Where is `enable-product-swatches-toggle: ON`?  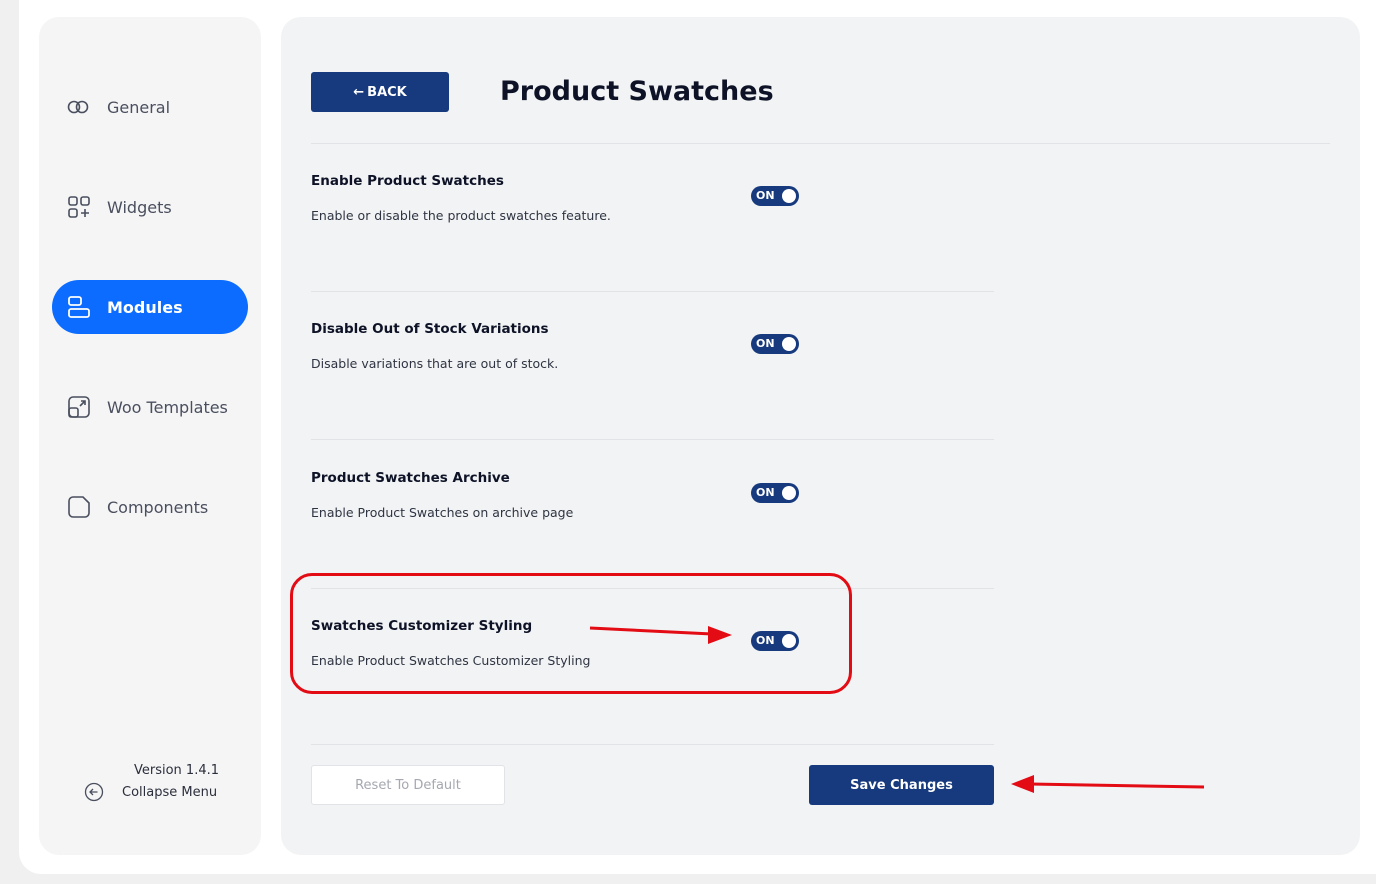 enable-product-swatches-toggle: ON is located at coordinates (775, 196).